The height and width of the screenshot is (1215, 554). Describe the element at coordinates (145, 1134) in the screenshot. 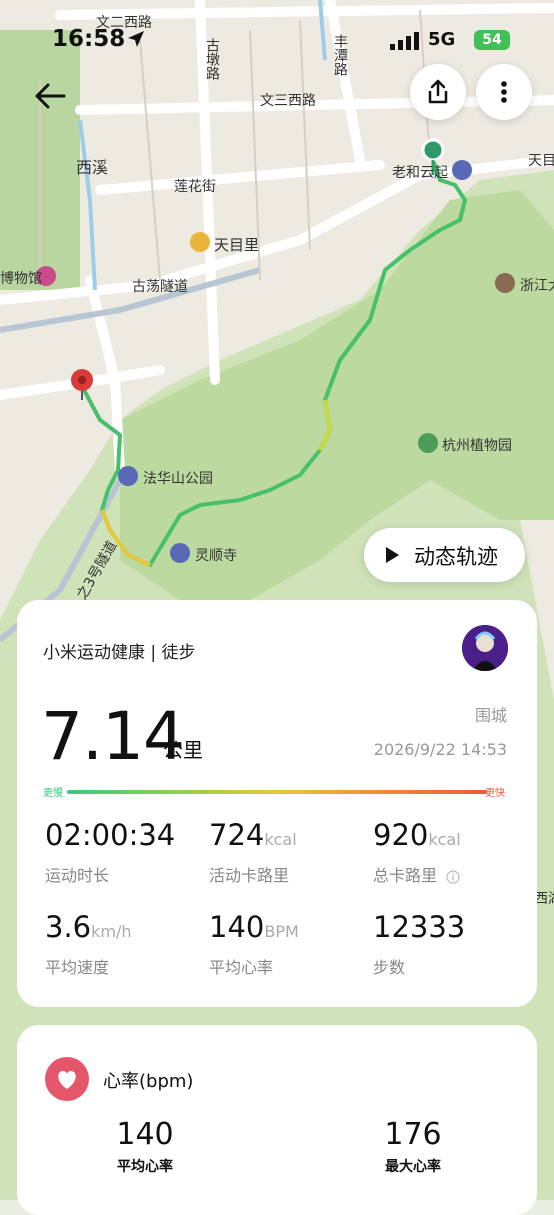

I see `hr-avg-value: 140` at that location.